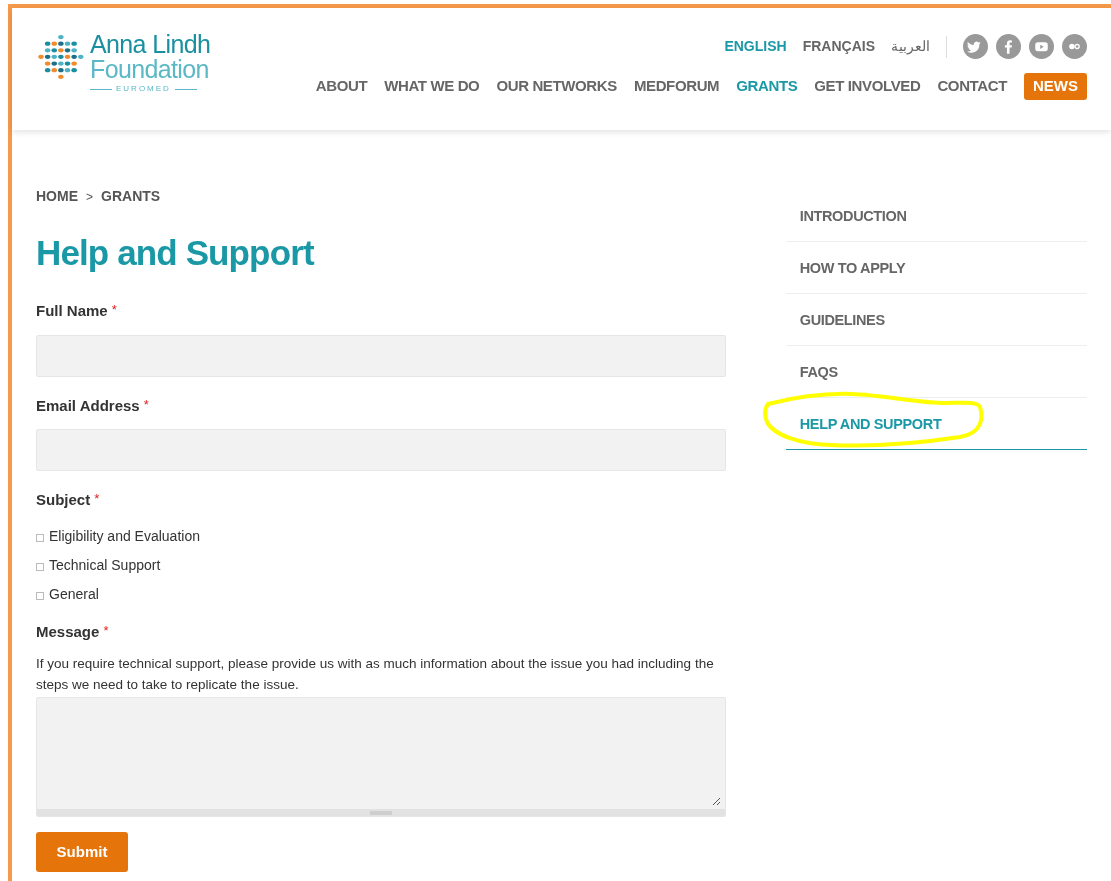 The height and width of the screenshot is (881, 1111). I want to click on sidebar-link: HOW TO APPLY, so click(936, 268).